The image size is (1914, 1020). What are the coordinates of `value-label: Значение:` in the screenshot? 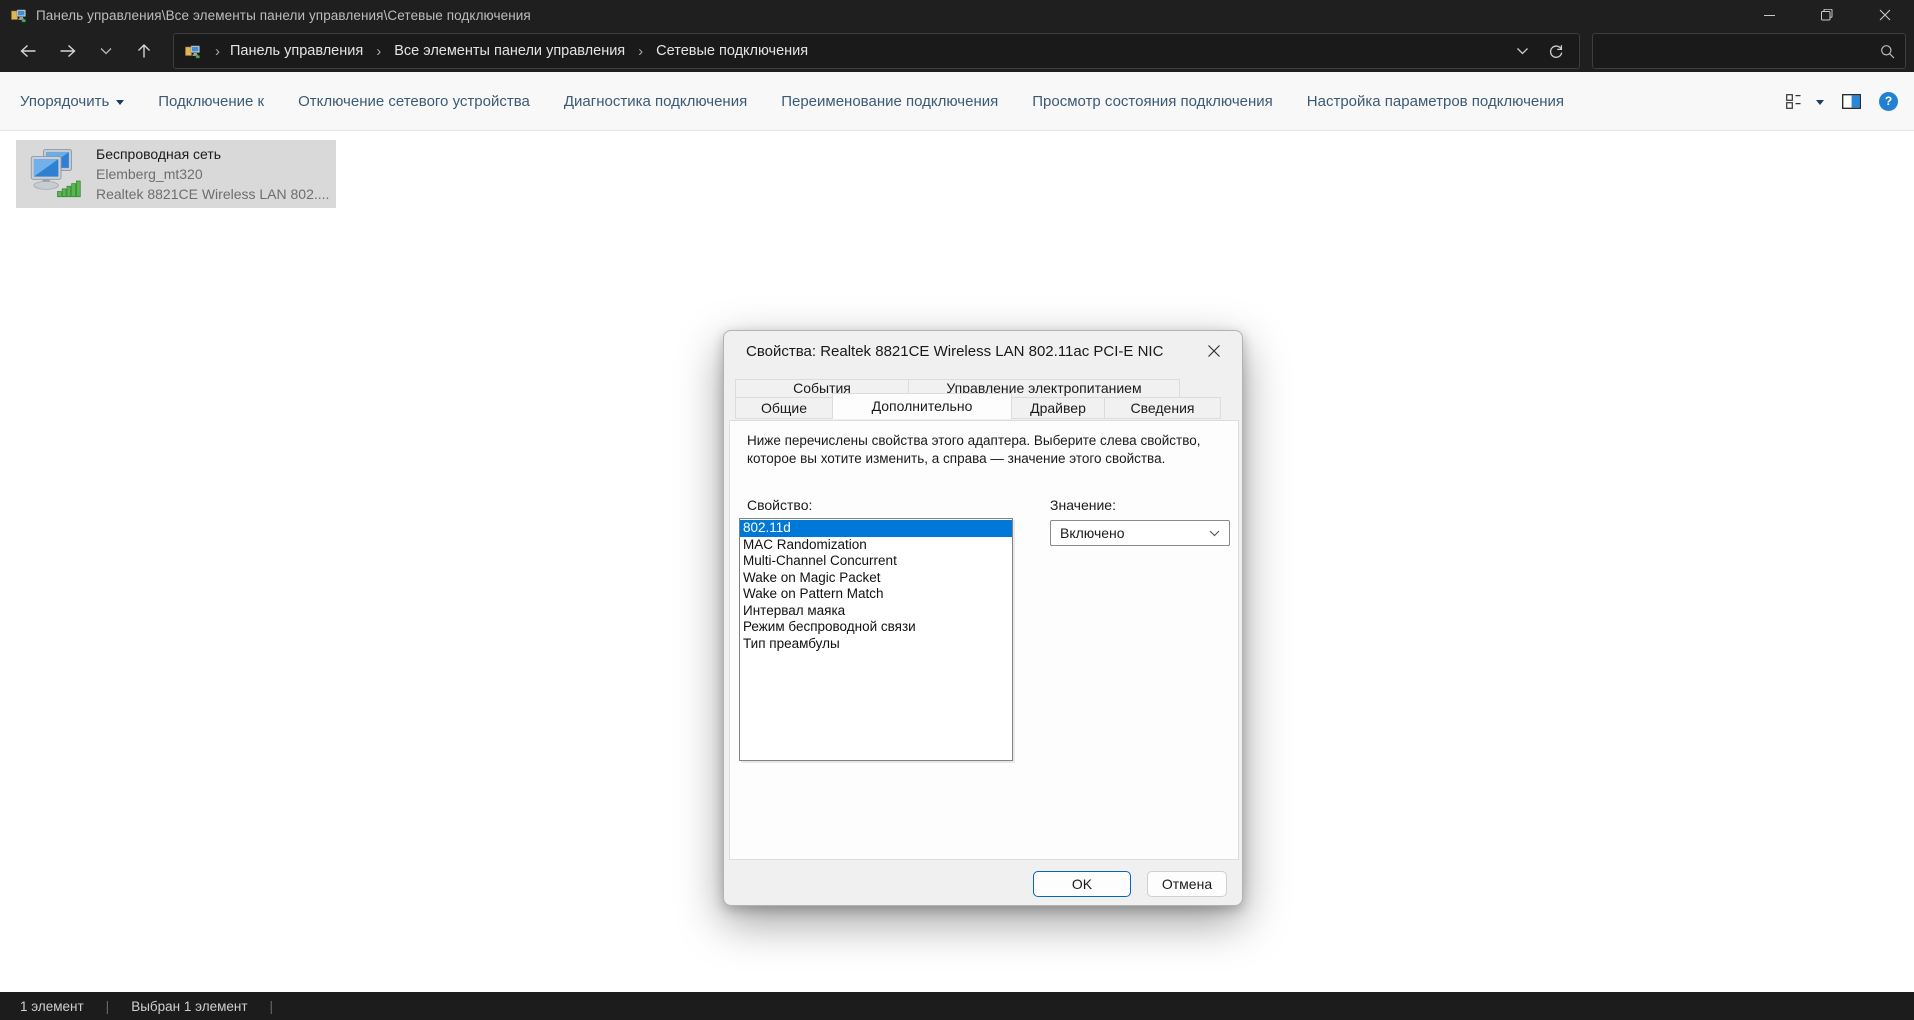 It's located at (1083, 505).